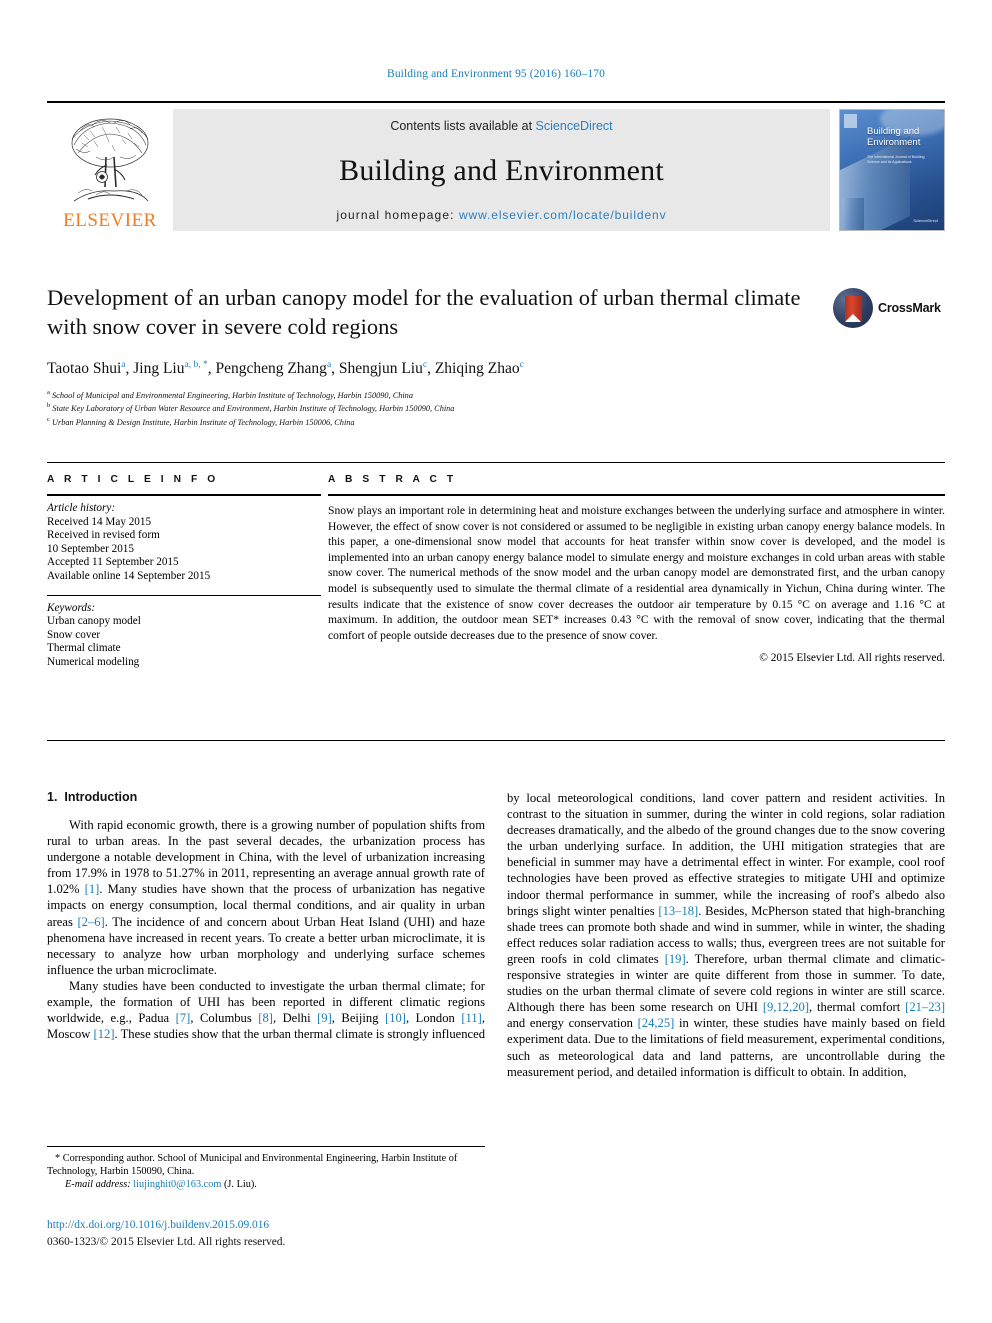 The image size is (992, 1323). What do you see at coordinates (74, 634) in the screenshot?
I see `keyword-item: Snow cover` at bounding box center [74, 634].